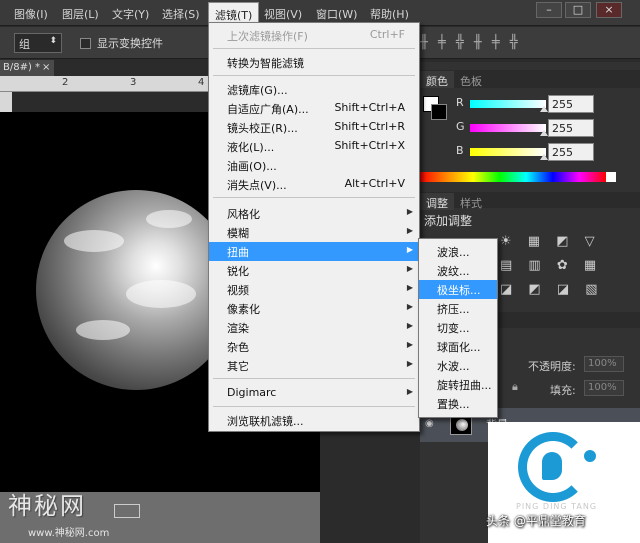 Image resolution: width=640 pixels, height=543 pixels. I want to click on menu-item-other: 其它 ▶, so click(314, 365).